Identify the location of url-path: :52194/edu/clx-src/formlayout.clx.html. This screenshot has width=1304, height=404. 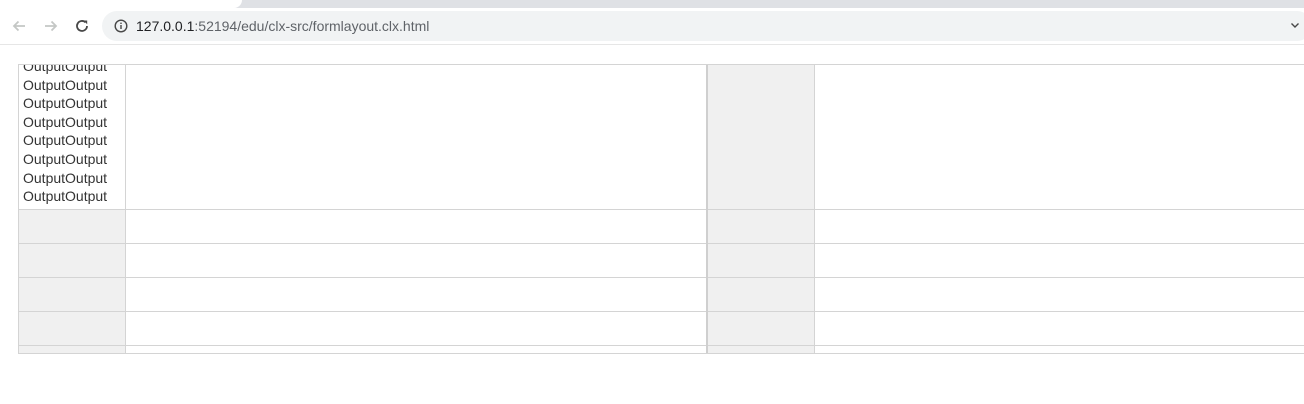
(312, 26).